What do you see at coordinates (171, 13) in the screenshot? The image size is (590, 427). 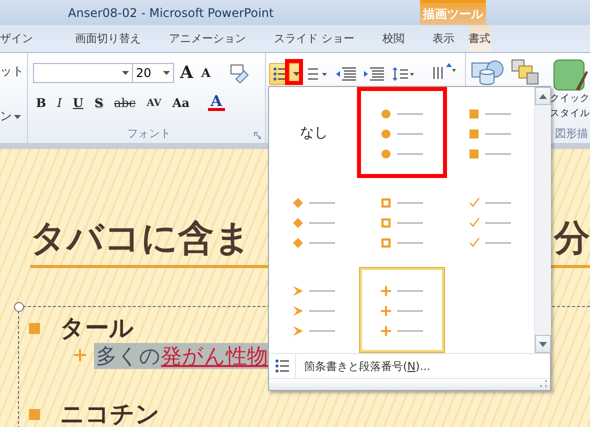 I see `window-title: Anser08-02 - Microsoft PowerPoint` at bounding box center [171, 13].